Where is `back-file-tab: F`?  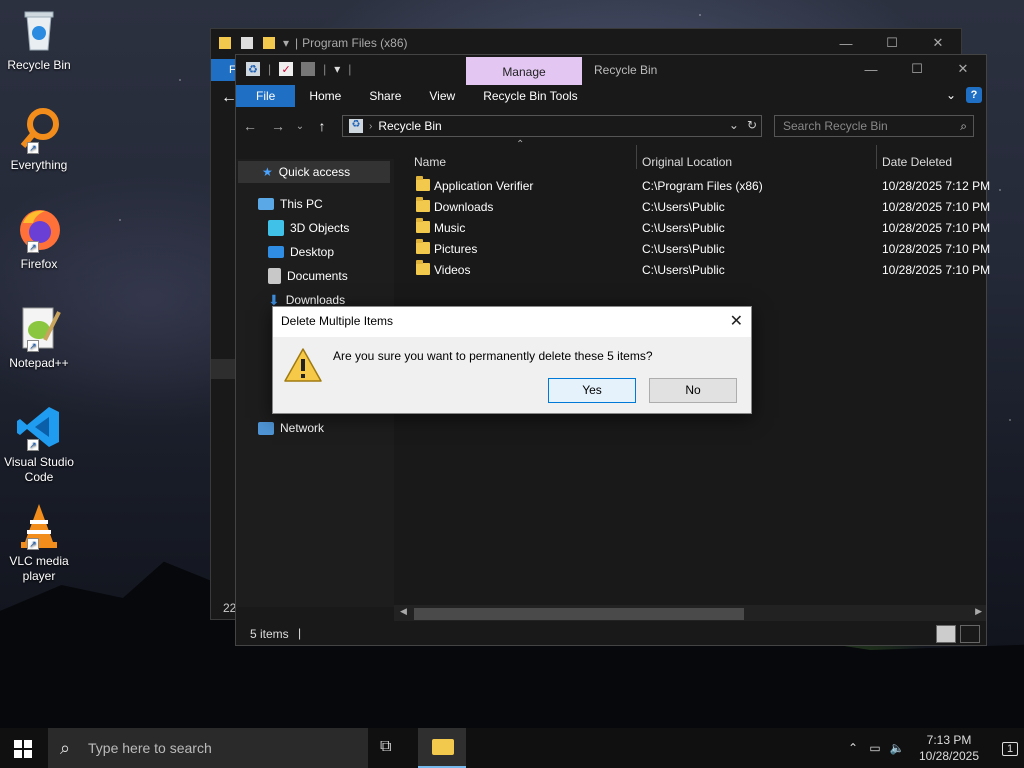
back-file-tab: F is located at coordinates (224, 70).